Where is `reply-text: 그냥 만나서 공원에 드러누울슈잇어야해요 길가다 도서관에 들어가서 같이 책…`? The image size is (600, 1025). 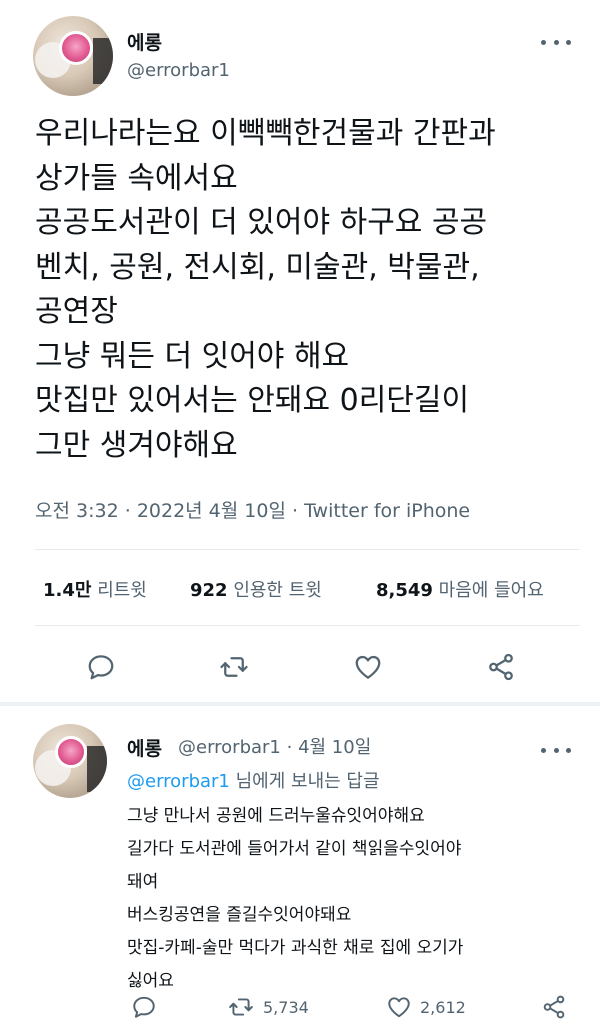
reply-text: 그냥 만나서 공원에 드러누울슈잇어야해요 길가다 도서관에 들어가서 같이 책… is located at coordinates (352, 899).